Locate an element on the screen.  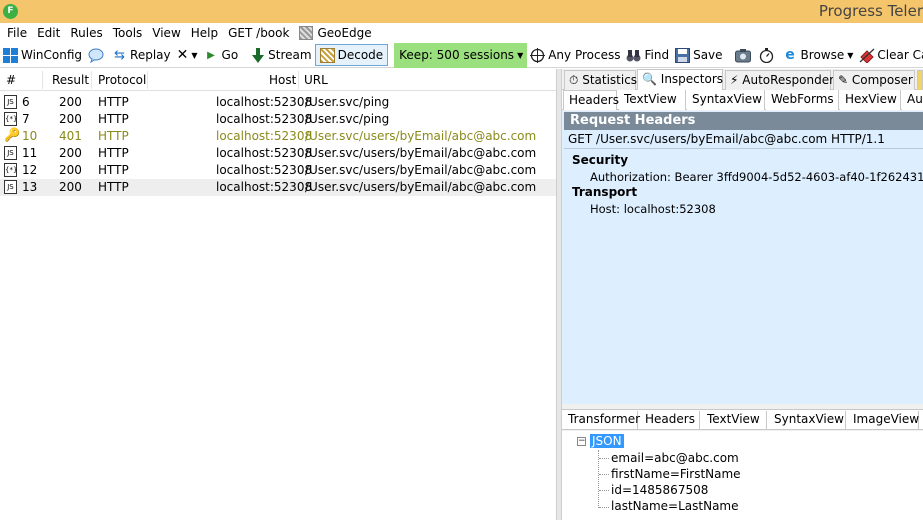
go-label: Go is located at coordinates (230, 55).